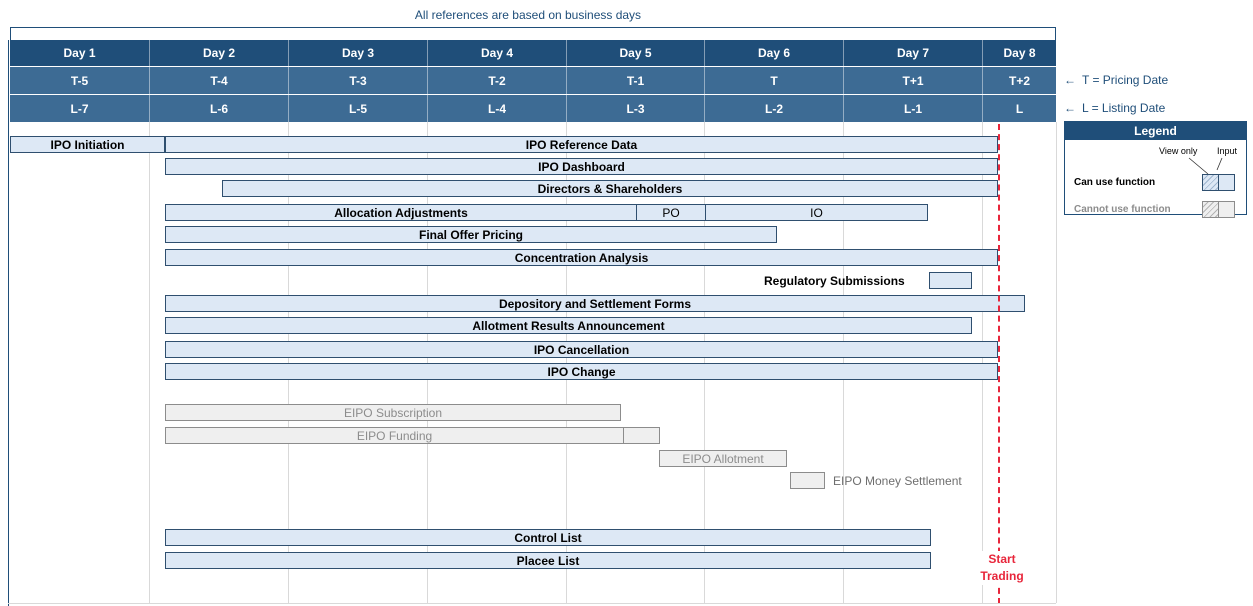 This screenshot has width=1253, height=606. What do you see at coordinates (773, 53) in the screenshot?
I see `day-header-6: Day 6` at bounding box center [773, 53].